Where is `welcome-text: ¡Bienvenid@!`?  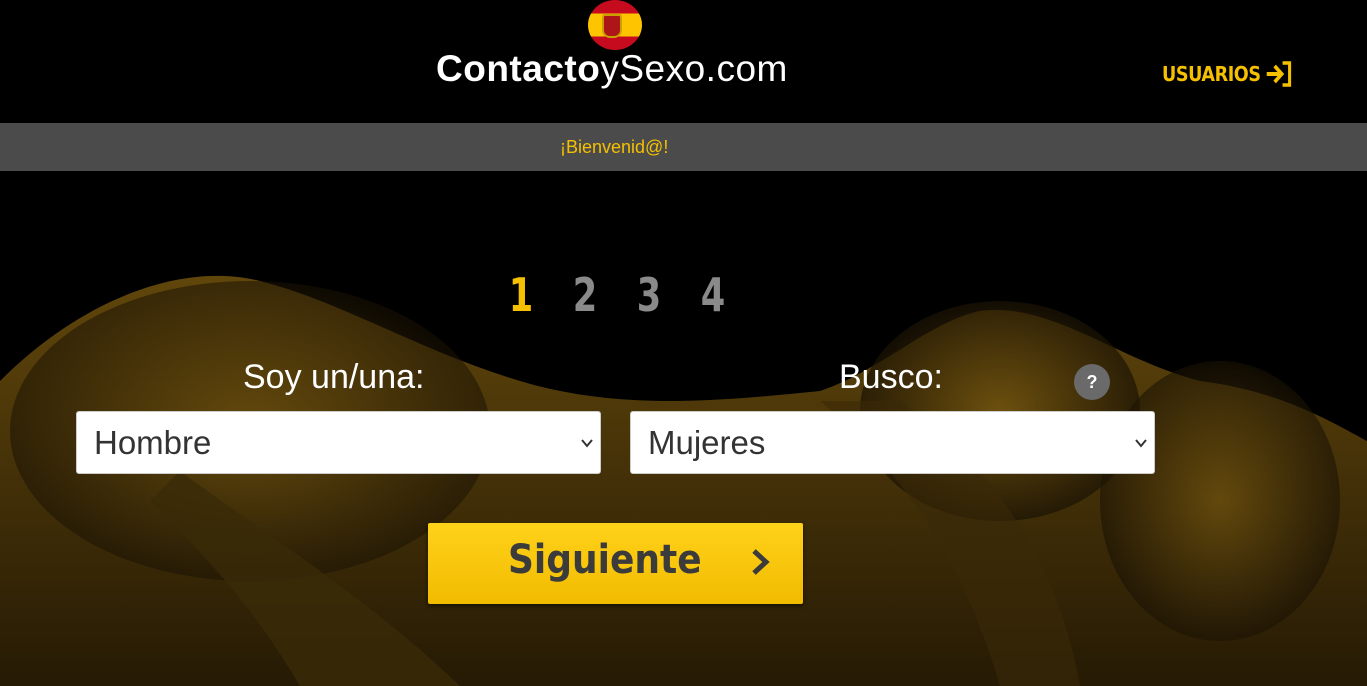 welcome-text: ¡Bienvenid@! is located at coordinates (614, 147).